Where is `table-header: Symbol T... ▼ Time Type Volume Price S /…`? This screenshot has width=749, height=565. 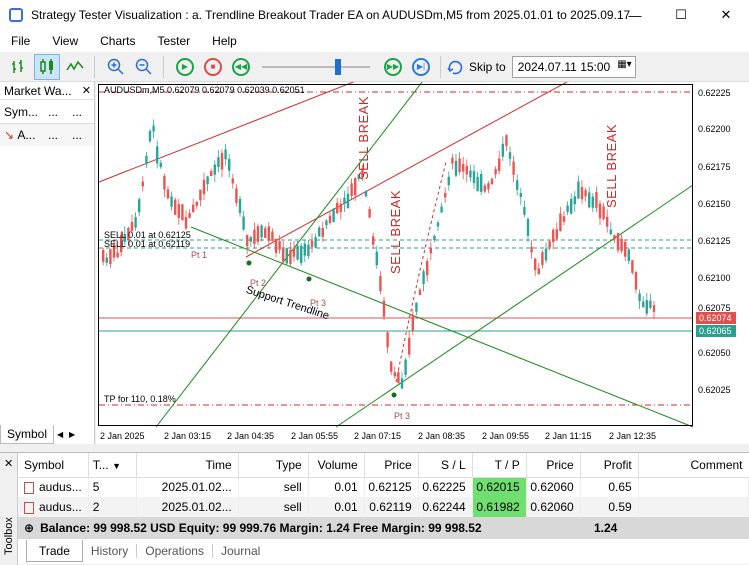 table-header: Symbol T... ▼ Time Type Volume Price S /… is located at coordinates (383, 465).